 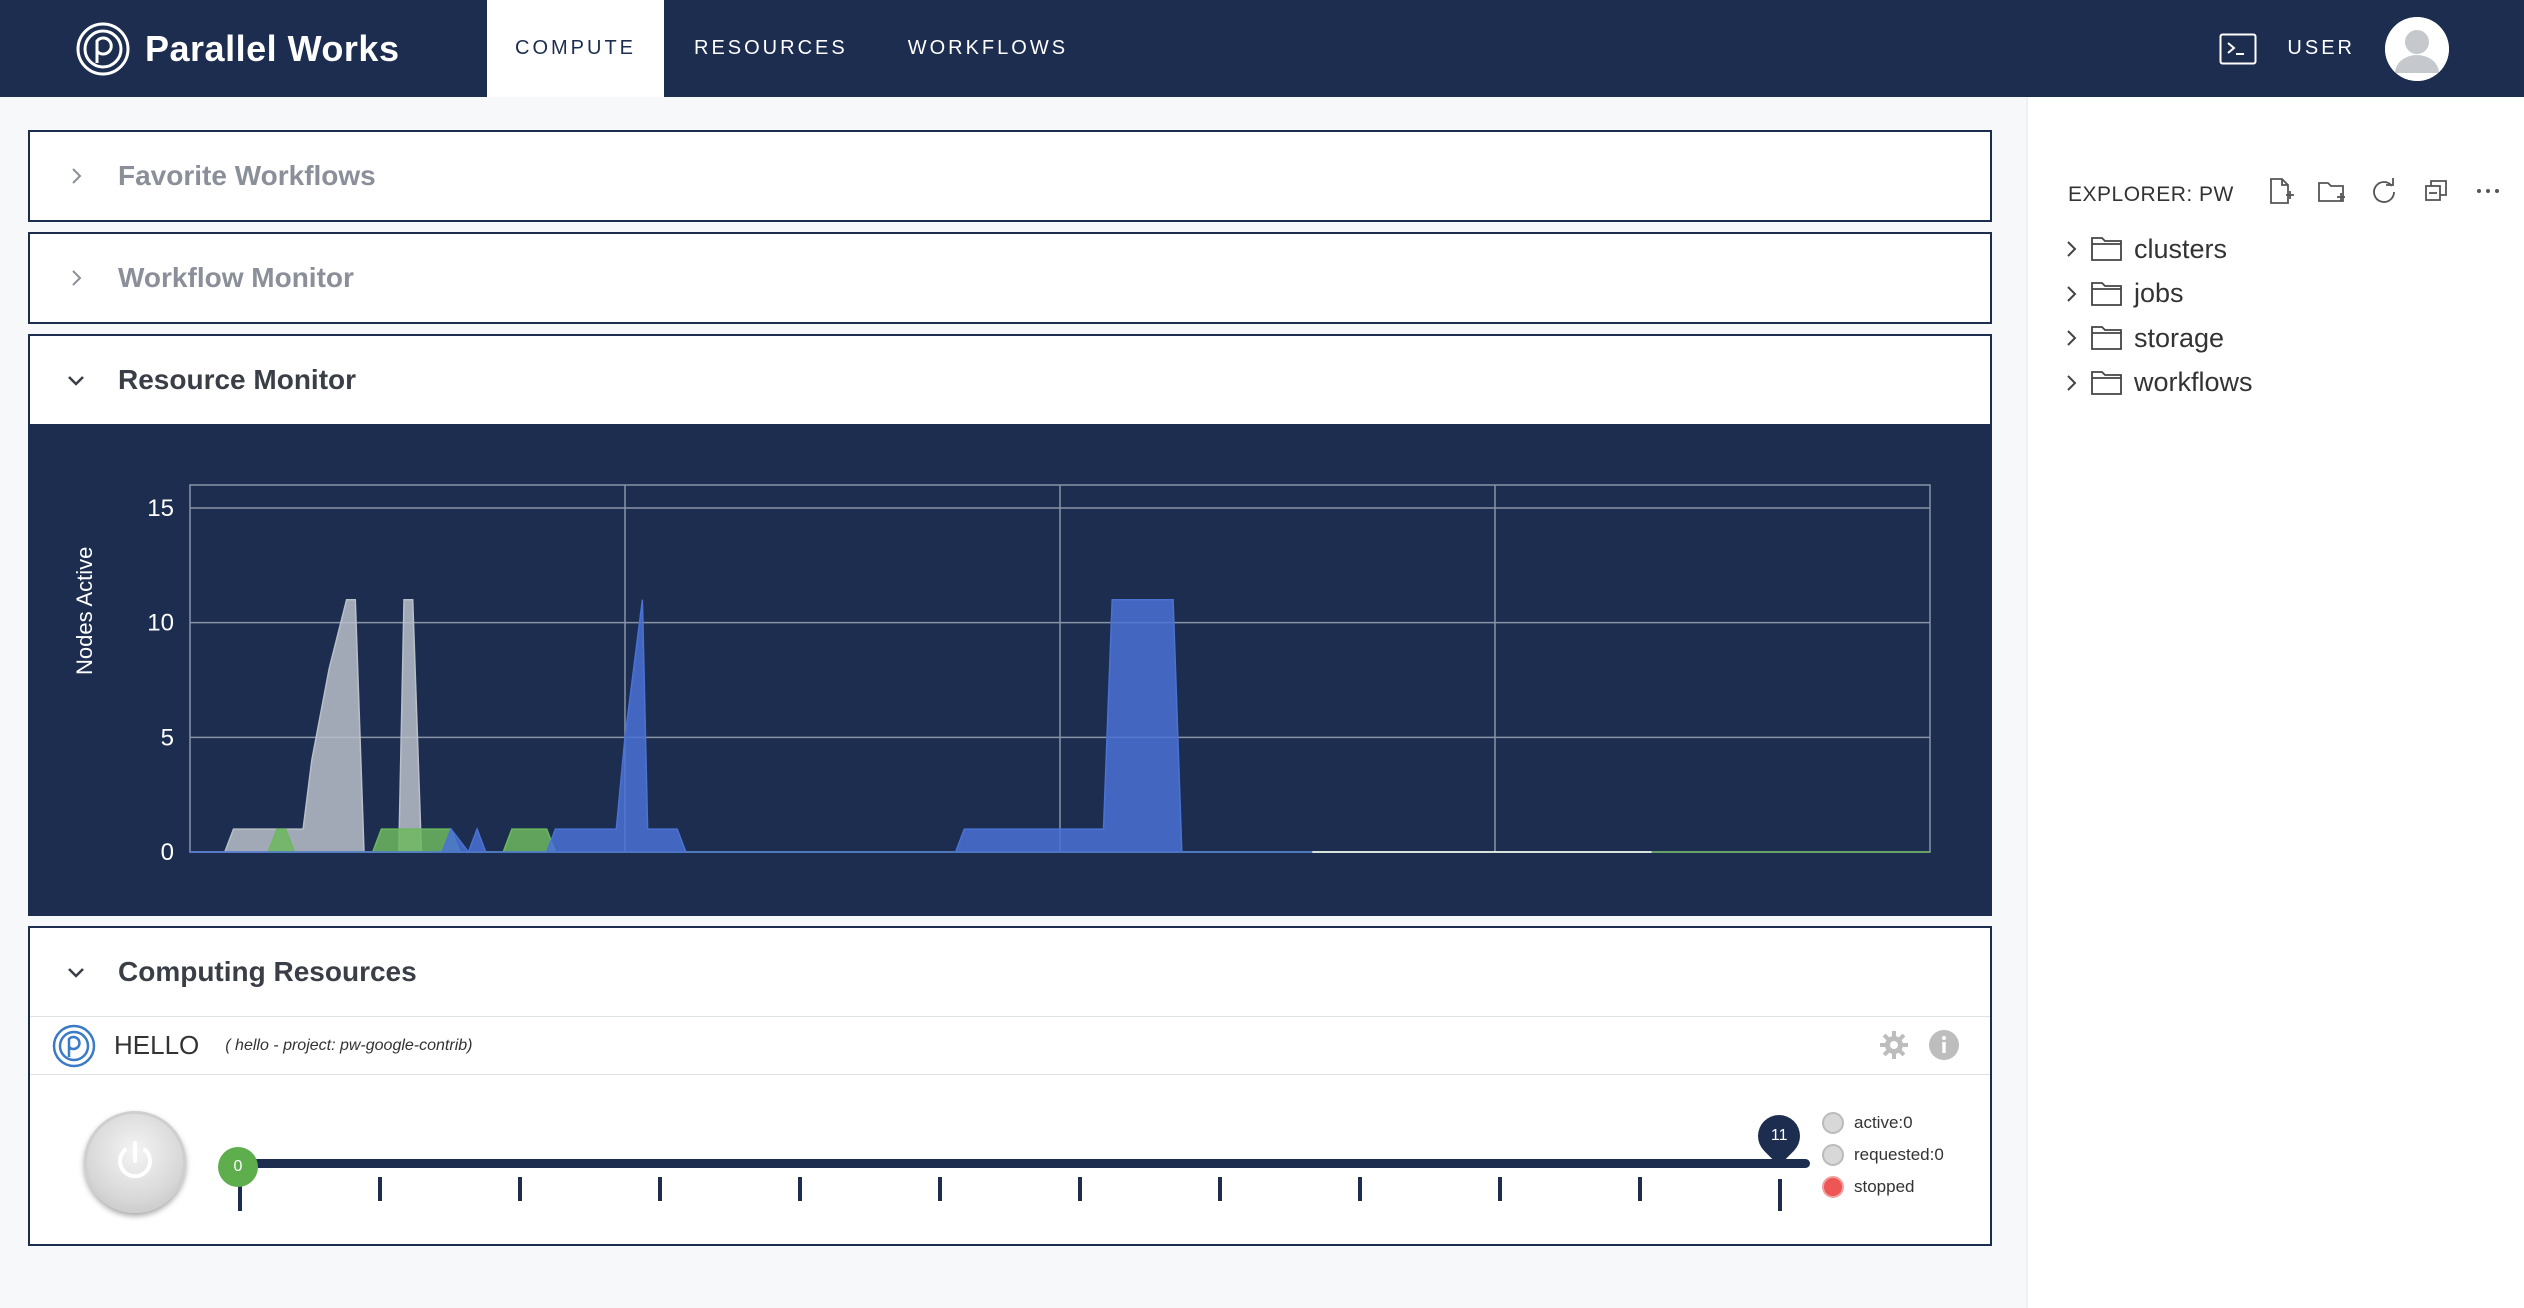 I want to click on user-area: USER, so click(x=2334, y=48).